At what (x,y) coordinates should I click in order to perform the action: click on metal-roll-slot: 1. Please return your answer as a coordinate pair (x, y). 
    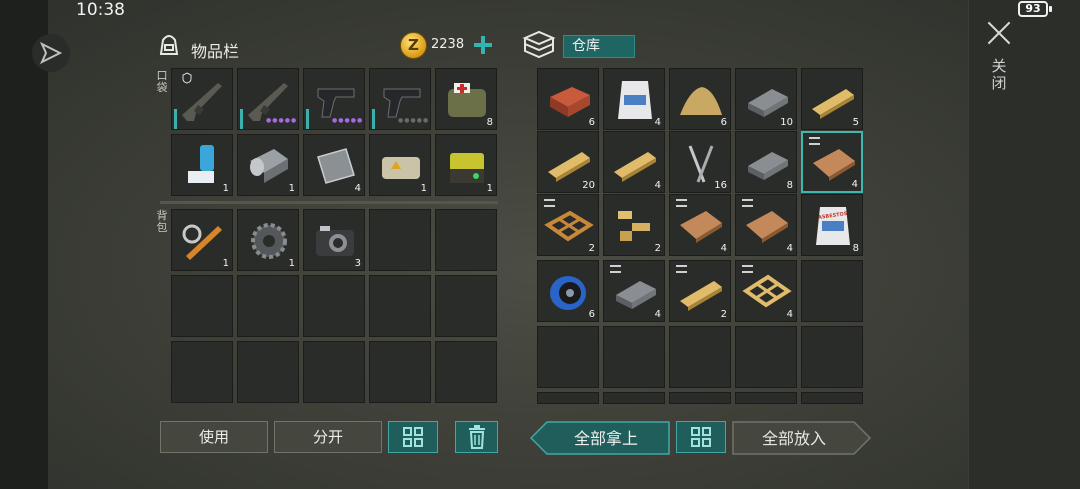
    Looking at the image, I should click on (268, 165).